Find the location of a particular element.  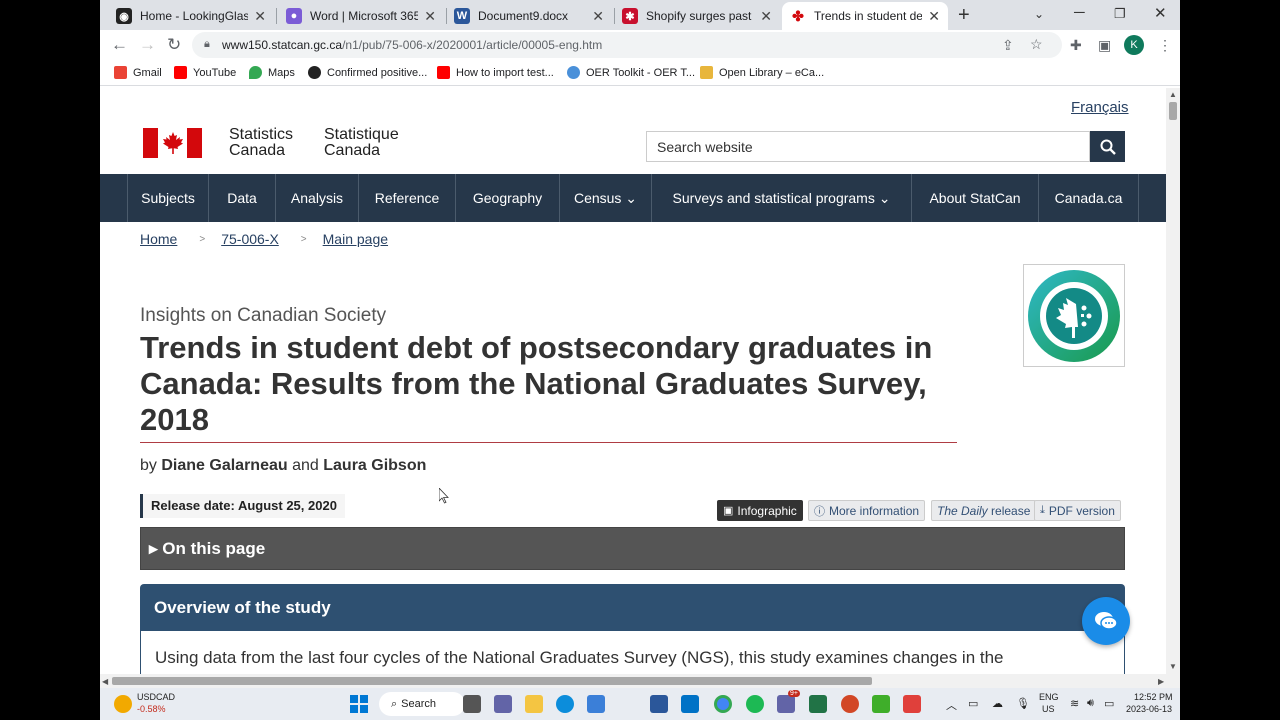

book-icon is located at coordinates (706, 72).